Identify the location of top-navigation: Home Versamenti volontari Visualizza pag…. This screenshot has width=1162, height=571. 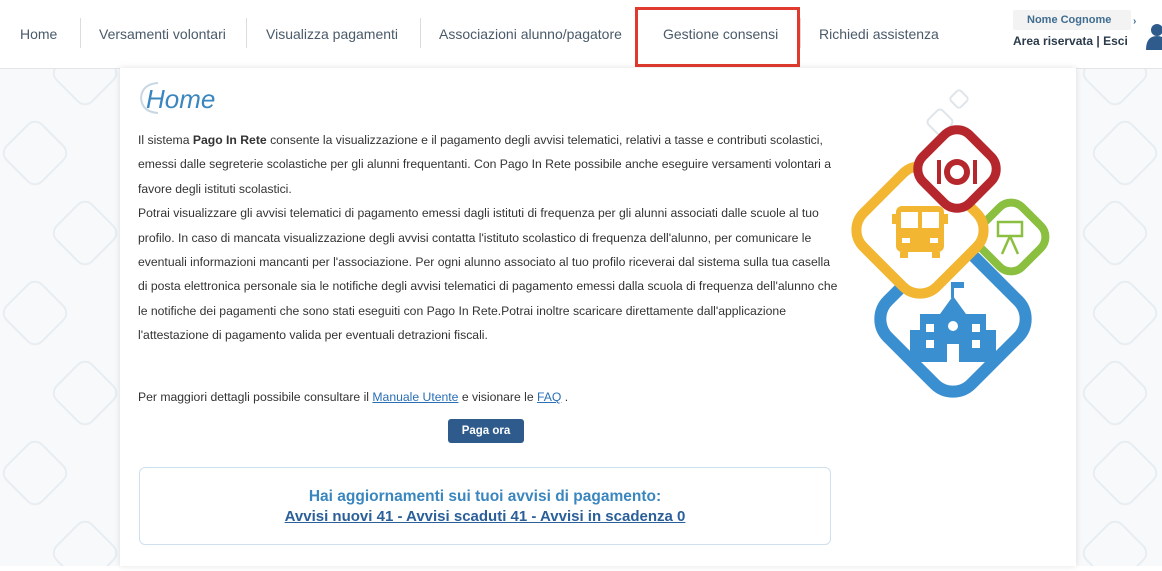
(581, 34).